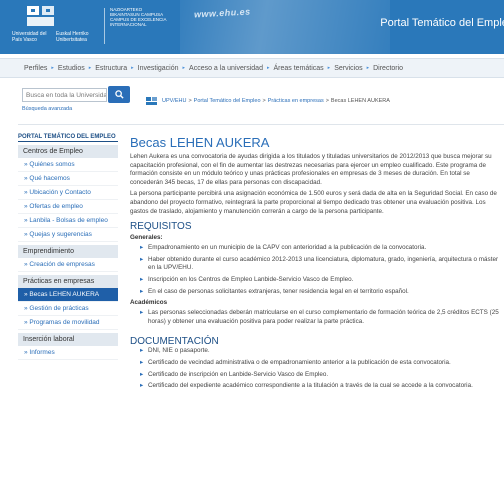 Image resolution: width=504 pixels, height=491 pixels. I want to click on sidebar-section-insercion: Inserción laboral, so click(68, 339).